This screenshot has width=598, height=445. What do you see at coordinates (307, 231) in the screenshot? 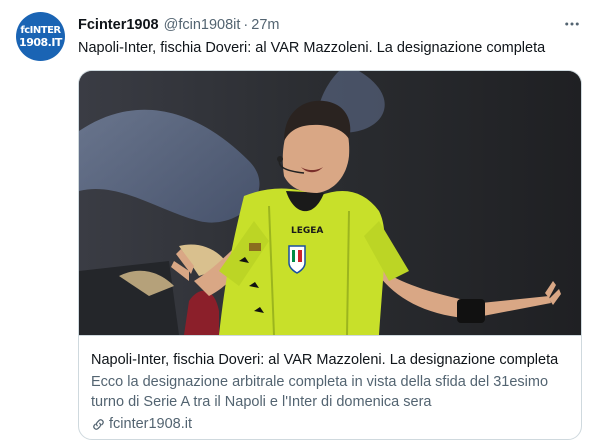
I see `shirt-brand-text: LEGEA` at bounding box center [307, 231].